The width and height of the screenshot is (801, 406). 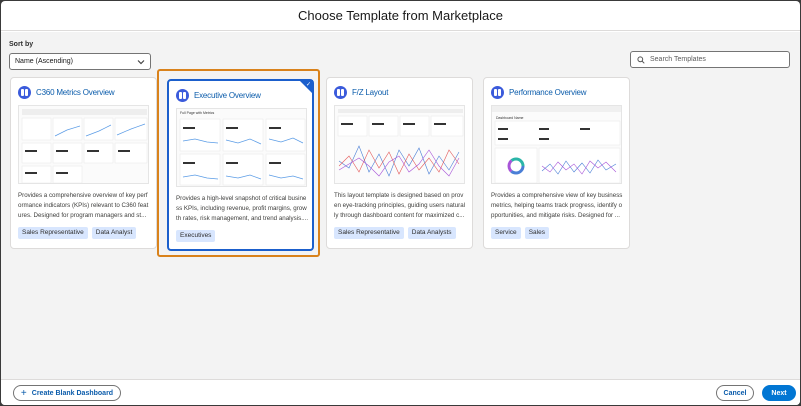 I want to click on thumbnail-title: Full Page with Metrics, so click(x=197, y=113).